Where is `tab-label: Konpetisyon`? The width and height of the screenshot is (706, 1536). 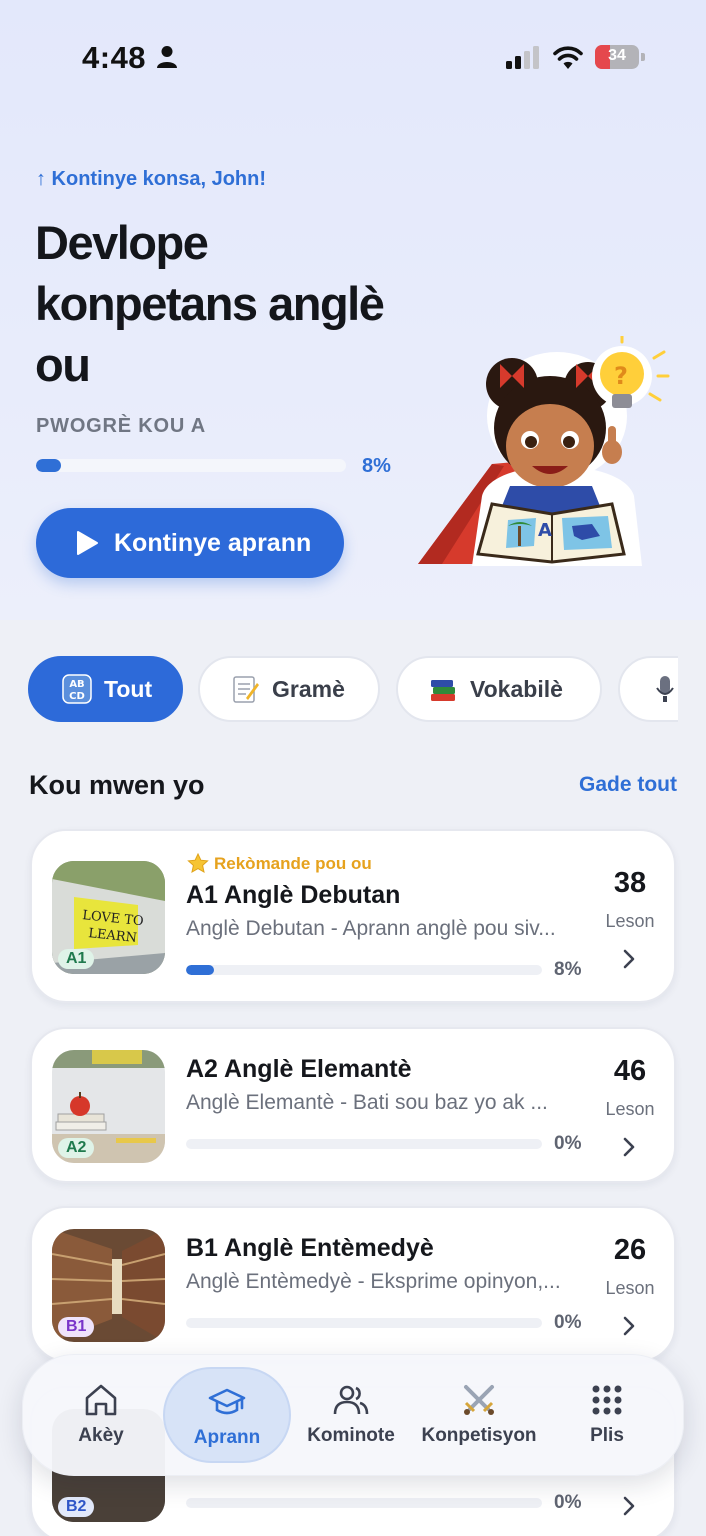 tab-label: Konpetisyon is located at coordinates (479, 1435).